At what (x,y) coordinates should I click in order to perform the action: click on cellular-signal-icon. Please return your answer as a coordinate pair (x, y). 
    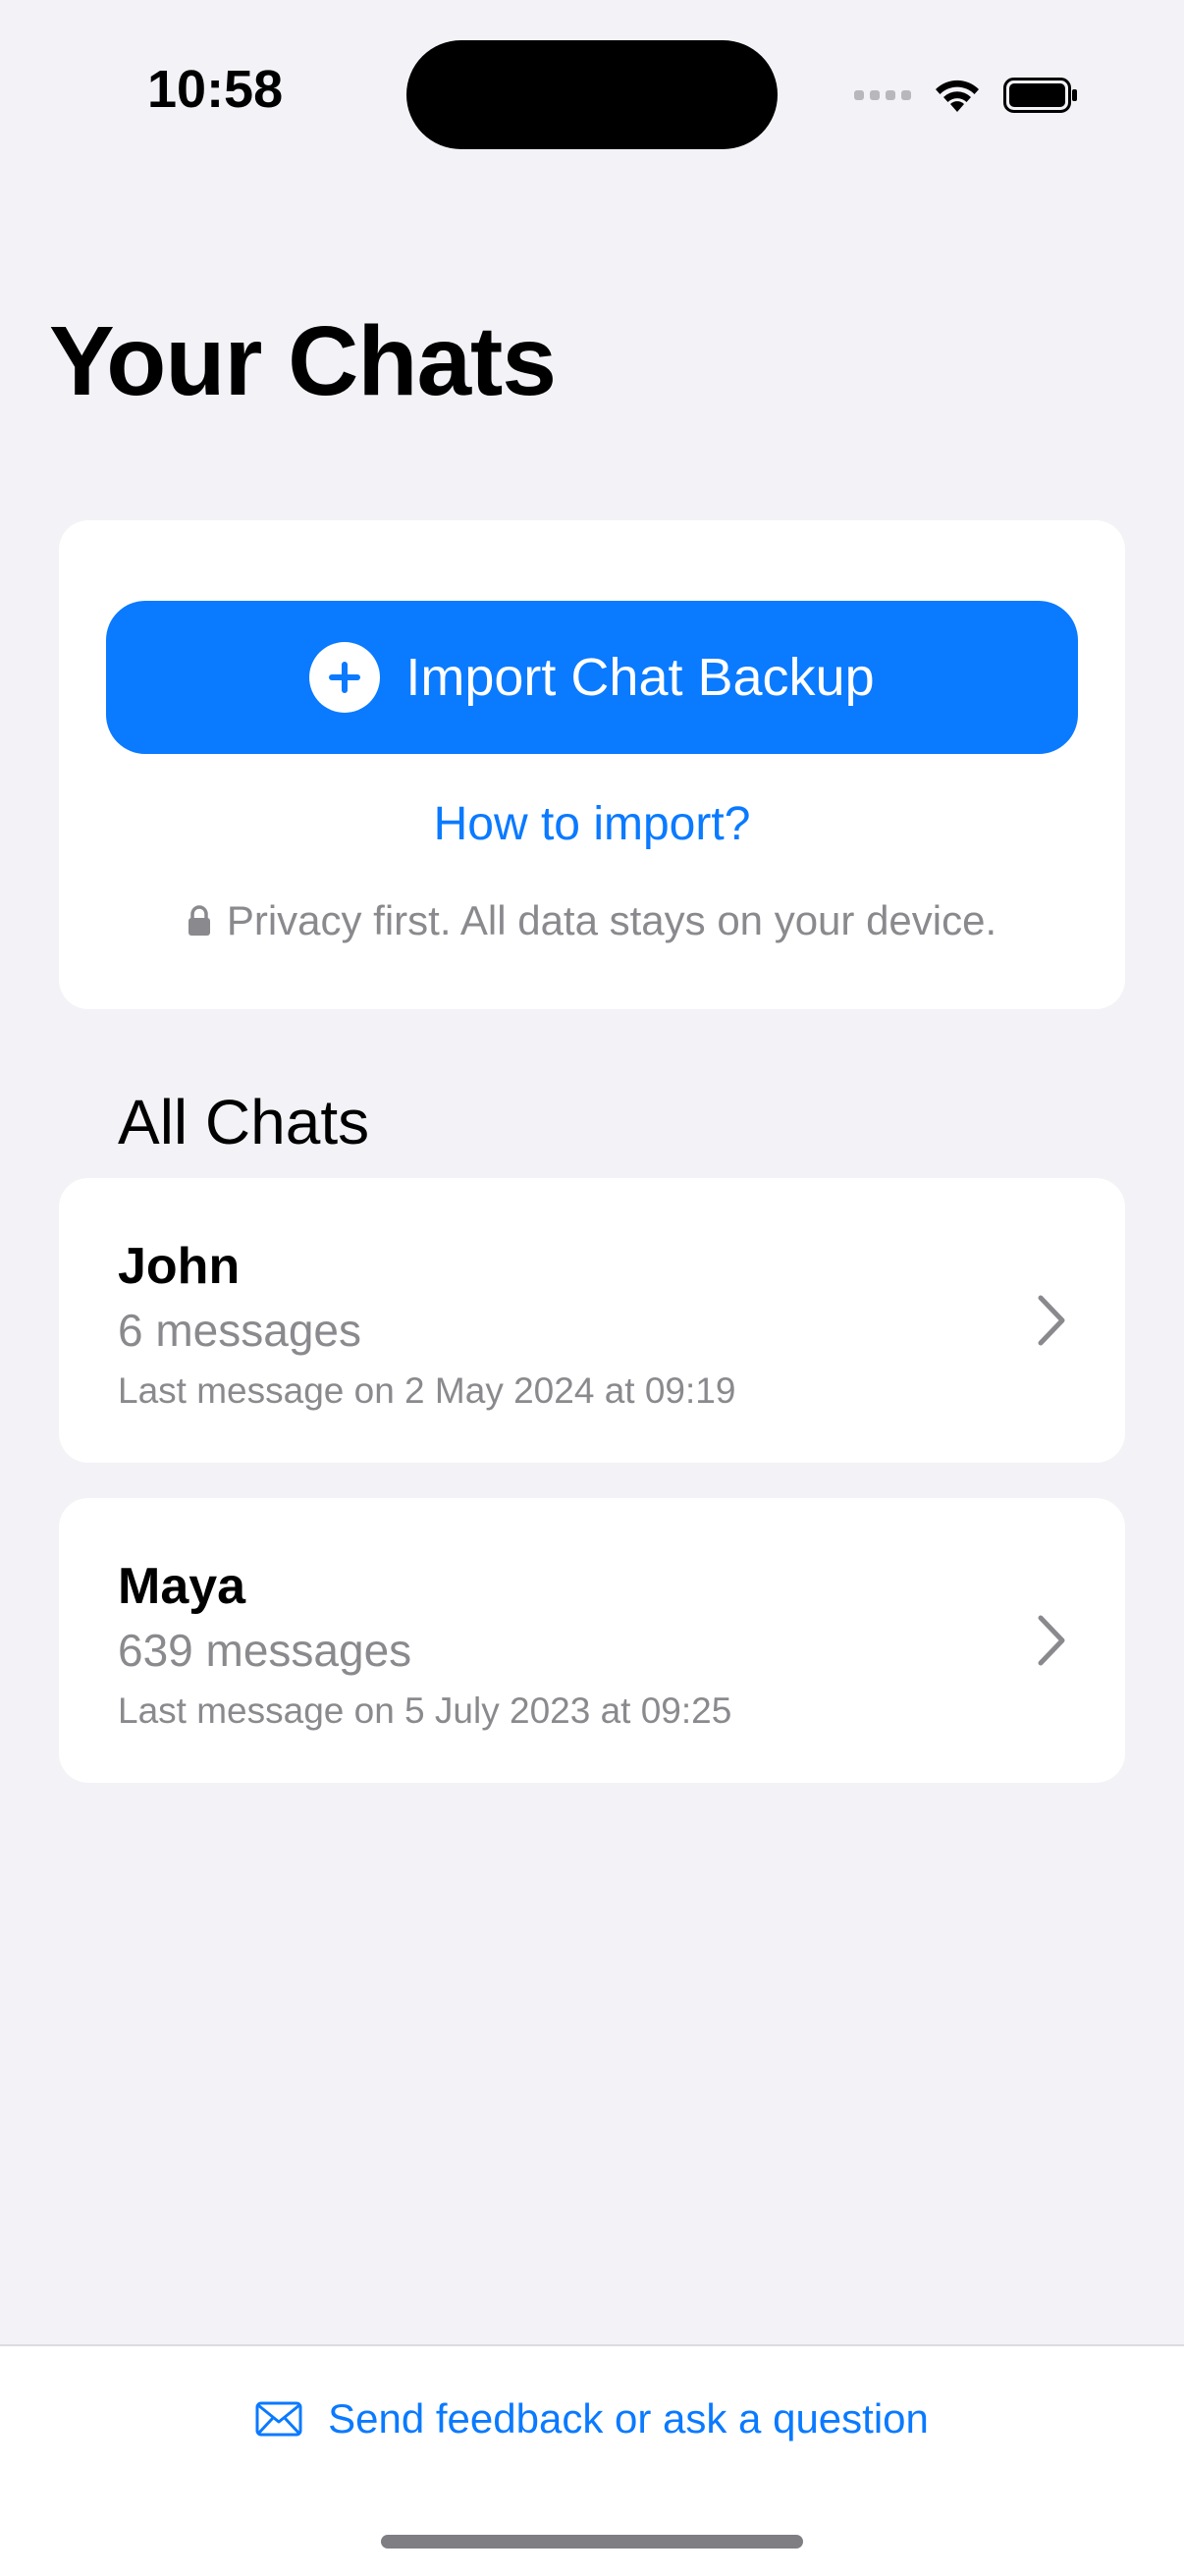
    Looking at the image, I should click on (882, 95).